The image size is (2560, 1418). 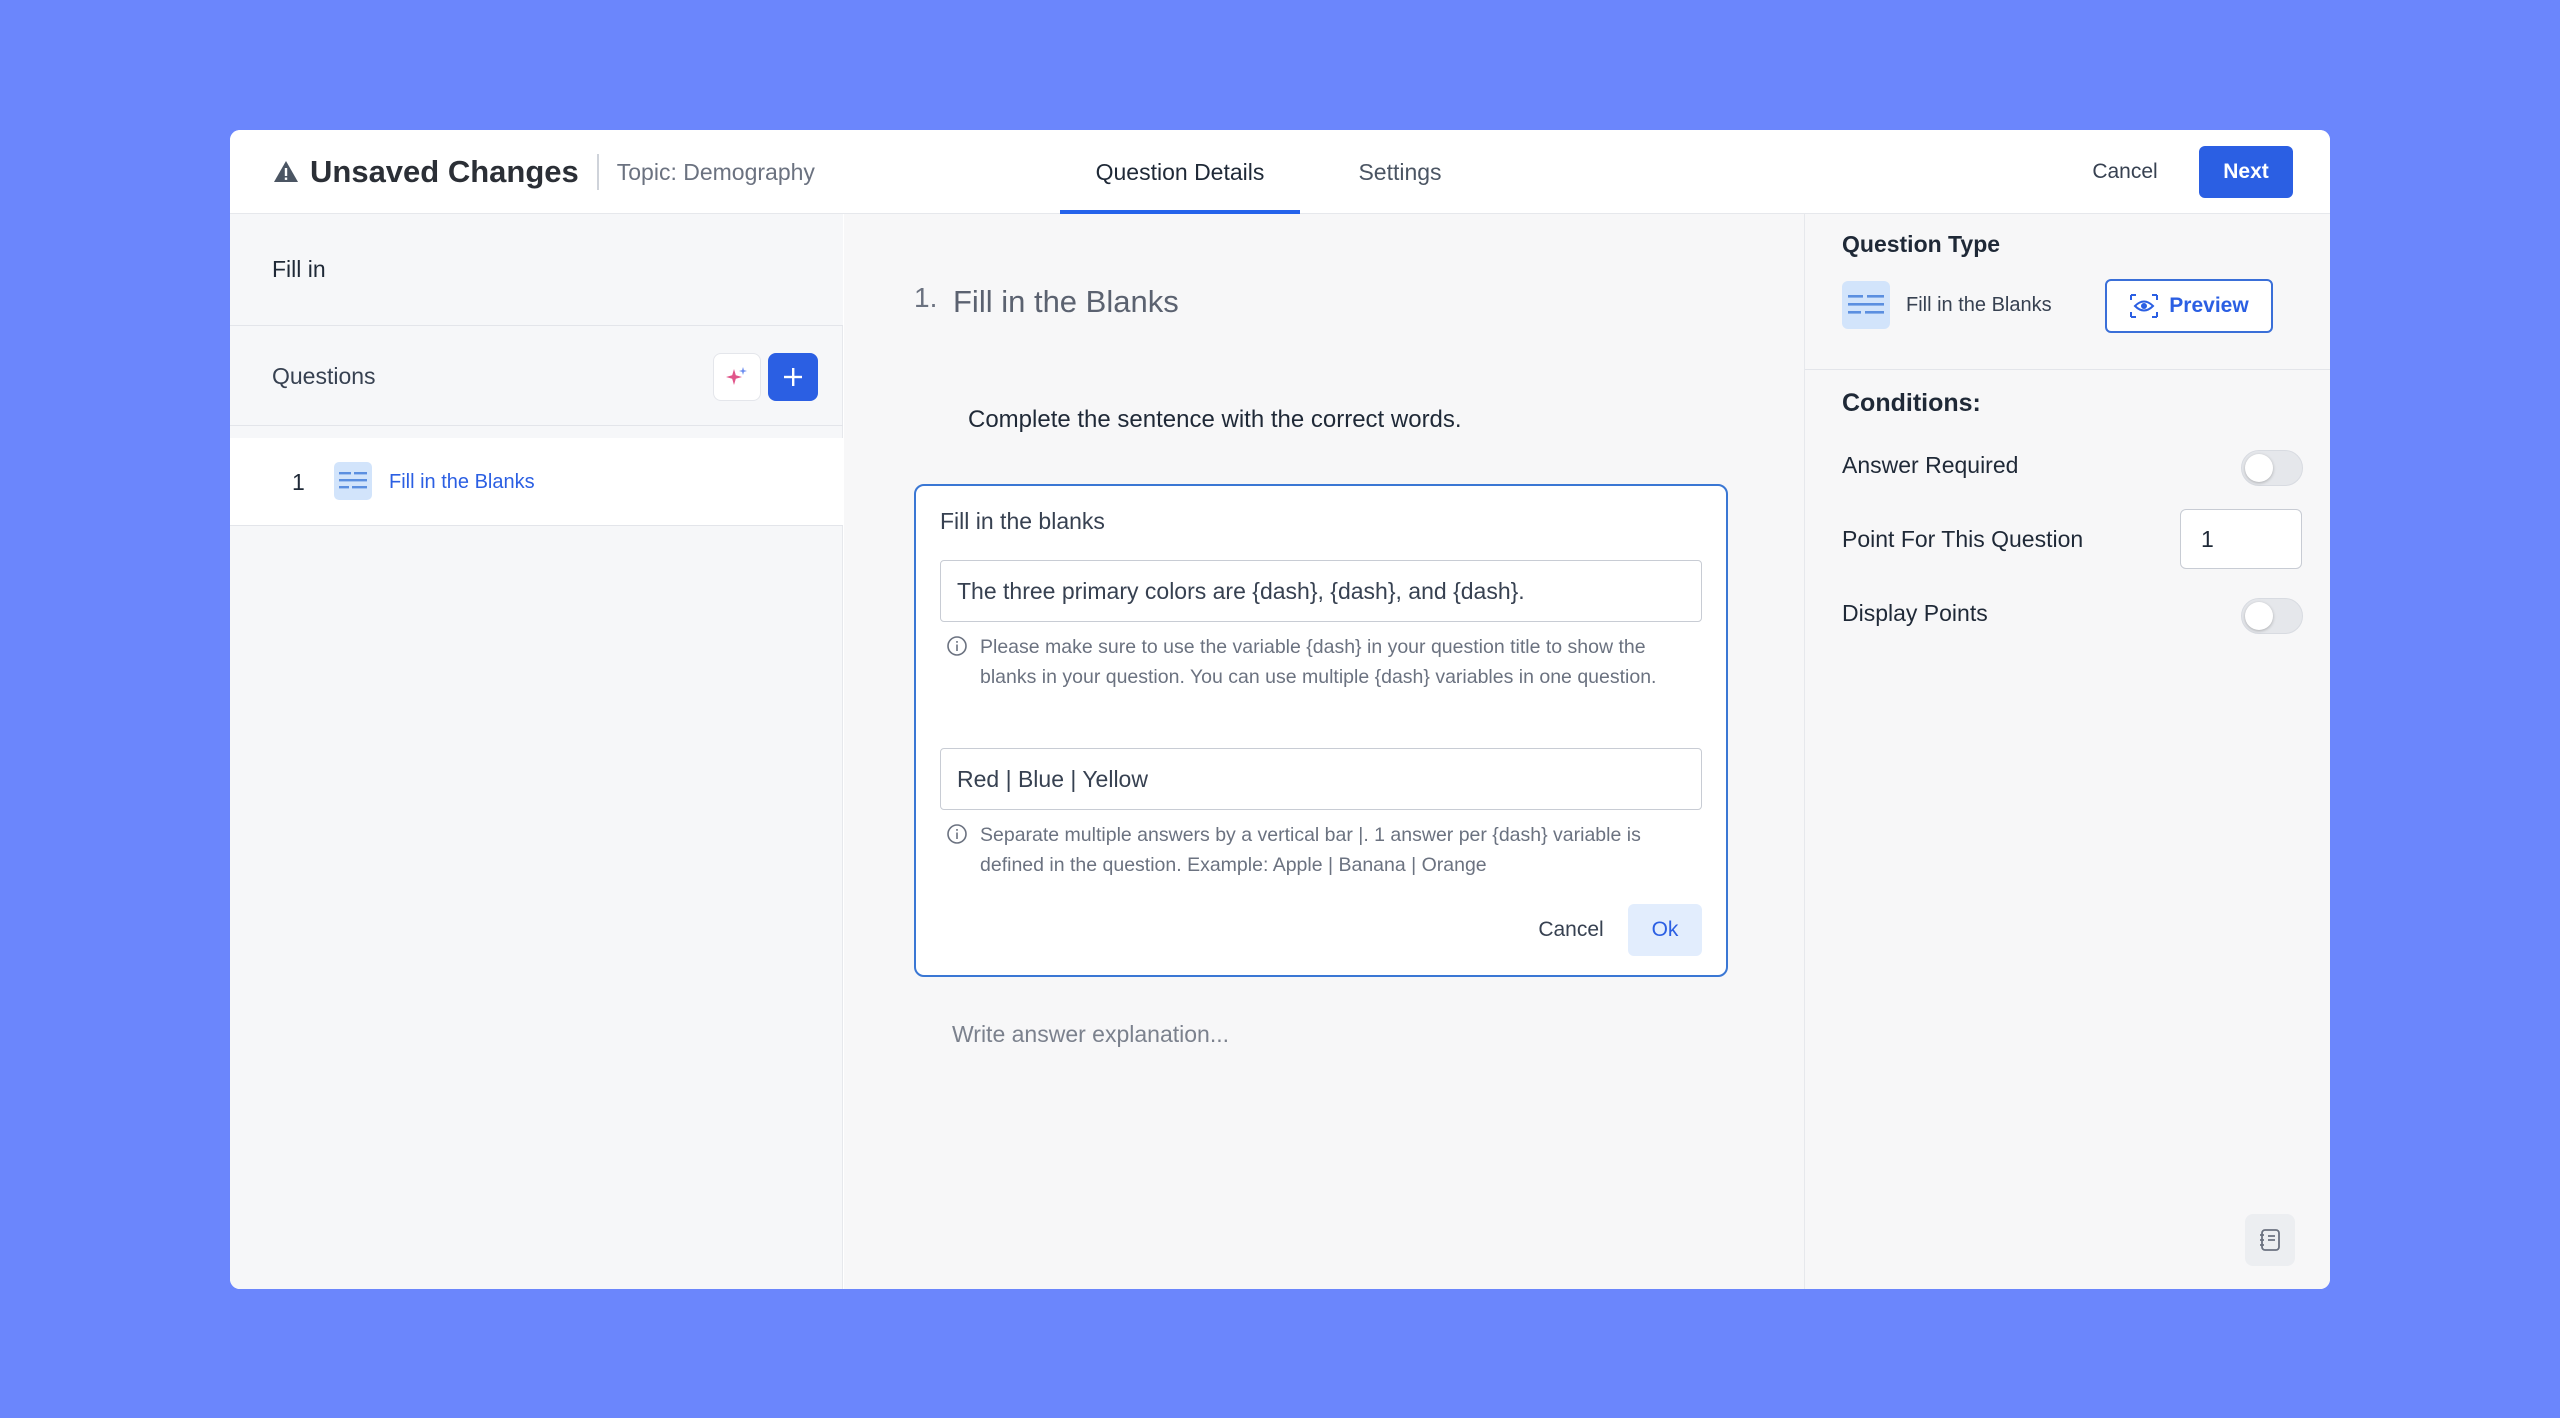 What do you see at coordinates (715, 171) in the screenshot?
I see `topic-label: Topic: Demography` at bounding box center [715, 171].